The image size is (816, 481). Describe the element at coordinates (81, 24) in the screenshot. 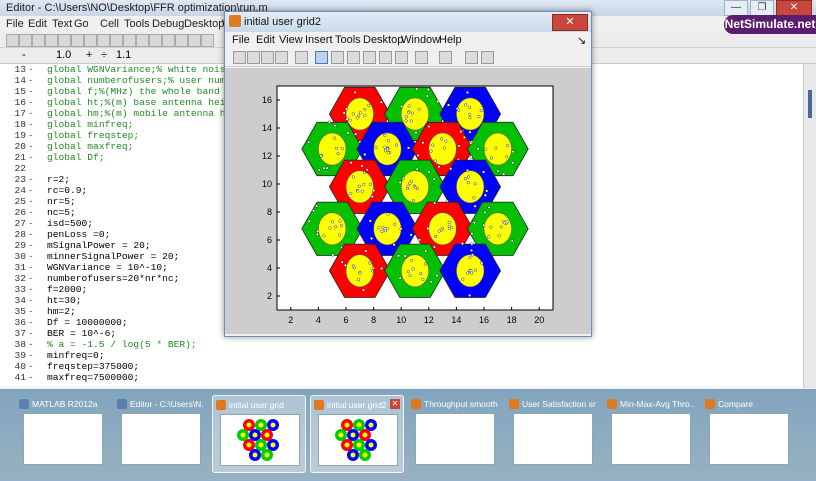

I see `editor-menu-3: Go` at that location.